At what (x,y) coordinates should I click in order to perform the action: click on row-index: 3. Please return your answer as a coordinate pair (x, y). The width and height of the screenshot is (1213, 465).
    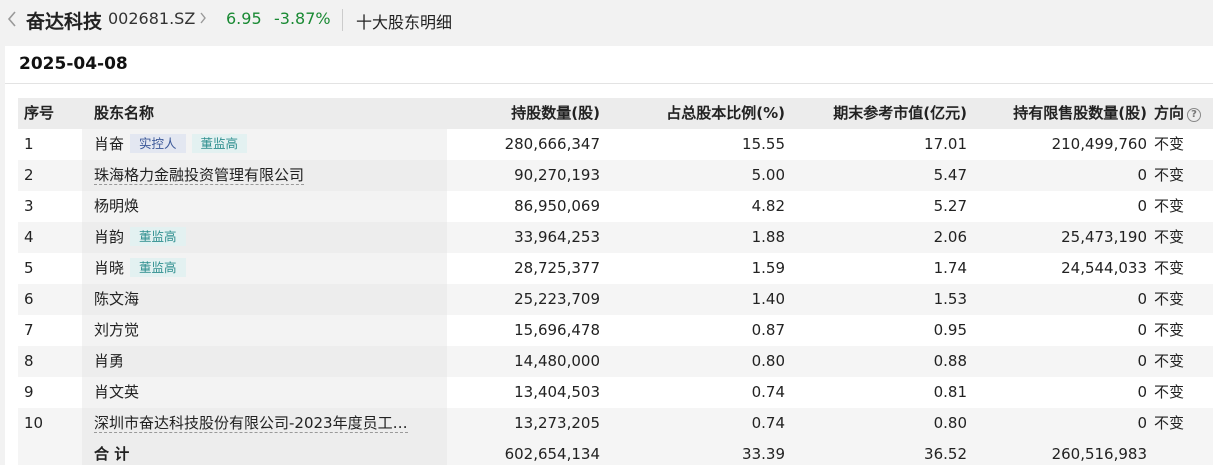
    Looking at the image, I should click on (29, 206).